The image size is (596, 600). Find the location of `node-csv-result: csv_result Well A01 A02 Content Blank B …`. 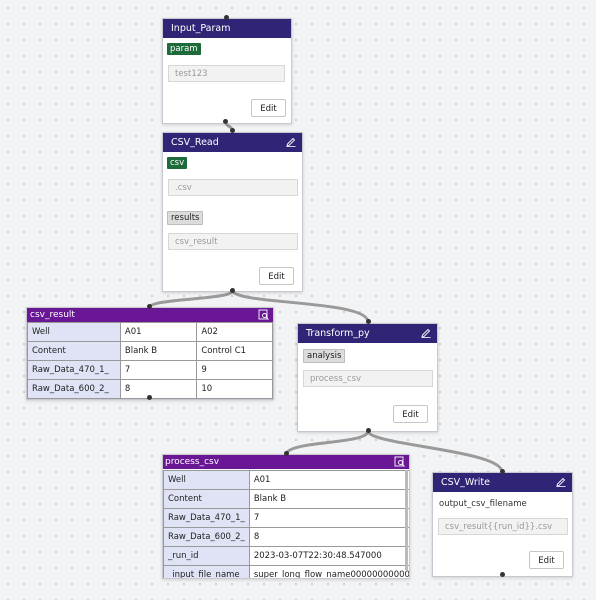

node-csv-result: csv_result Well A01 A02 Content Blank B … is located at coordinates (150, 353).